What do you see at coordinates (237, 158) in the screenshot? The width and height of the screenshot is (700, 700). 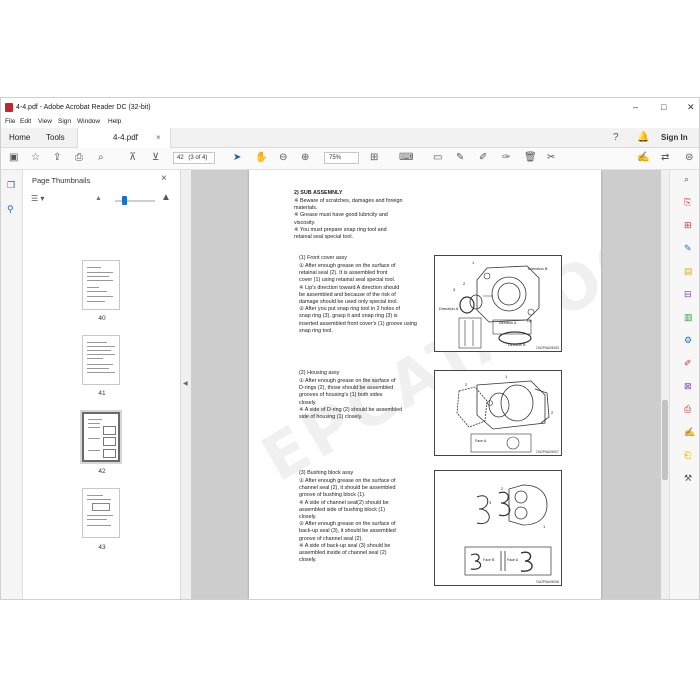 I see `select-cursor-icon: ➤` at bounding box center [237, 158].